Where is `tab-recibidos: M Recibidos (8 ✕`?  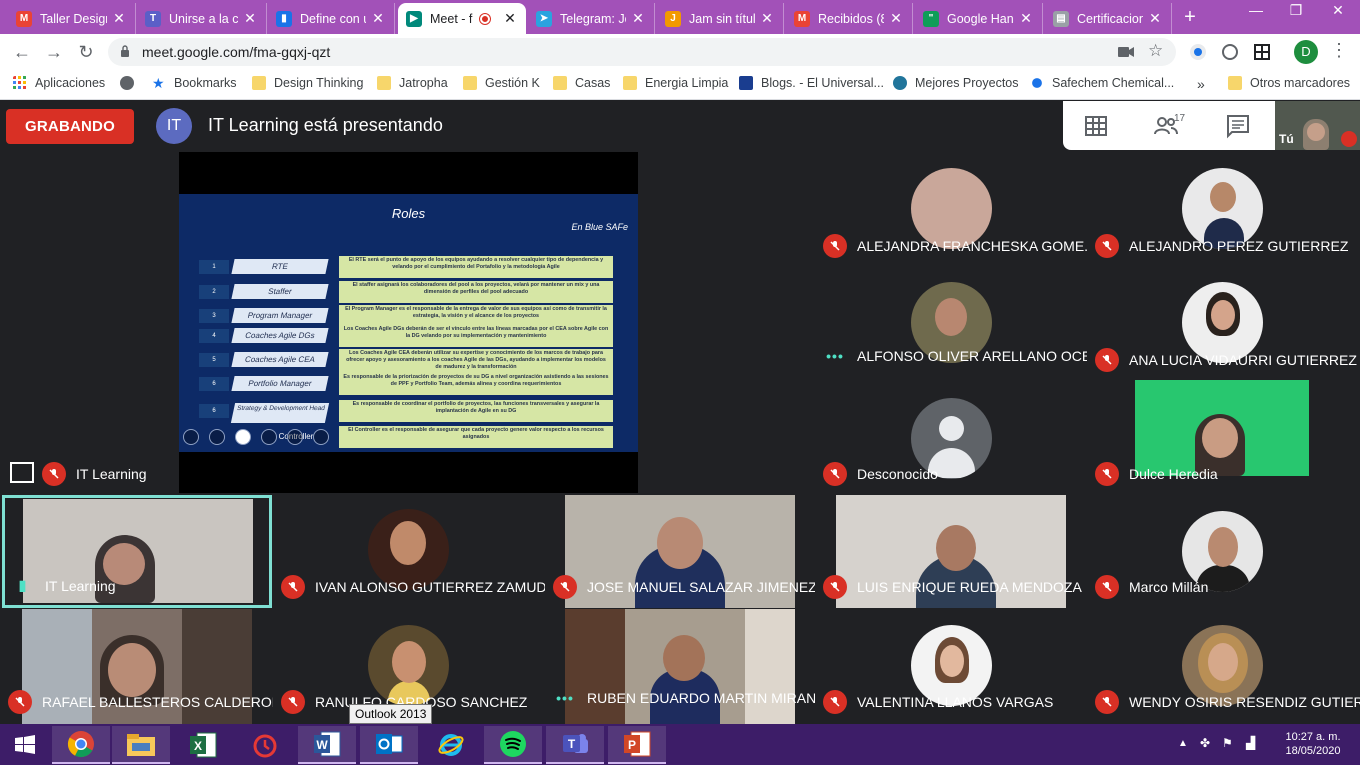
tab-recibidos: M Recibidos (8 ✕ is located at coordinates (849, 18).